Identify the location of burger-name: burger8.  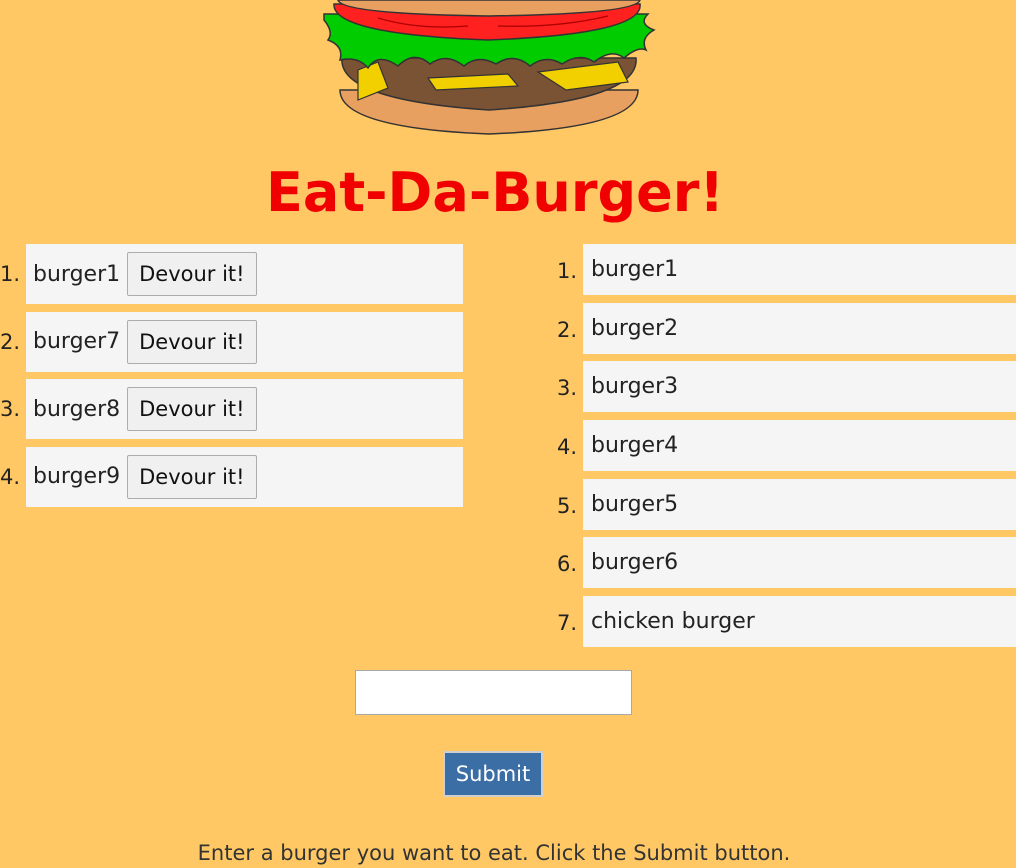
(77, 409).